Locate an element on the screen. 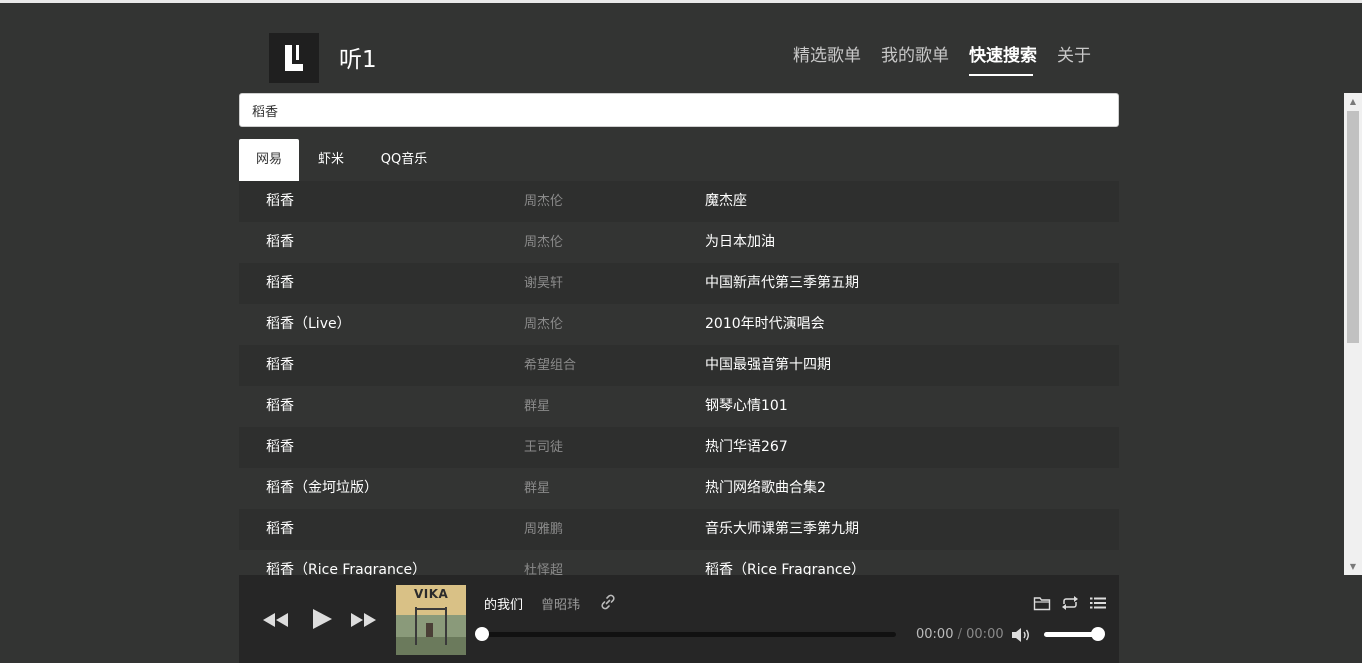 Image resolution: width=1362 pixels, height=663 pixels. song-title: 稻香（Live） is located at coordinates (308, 324).